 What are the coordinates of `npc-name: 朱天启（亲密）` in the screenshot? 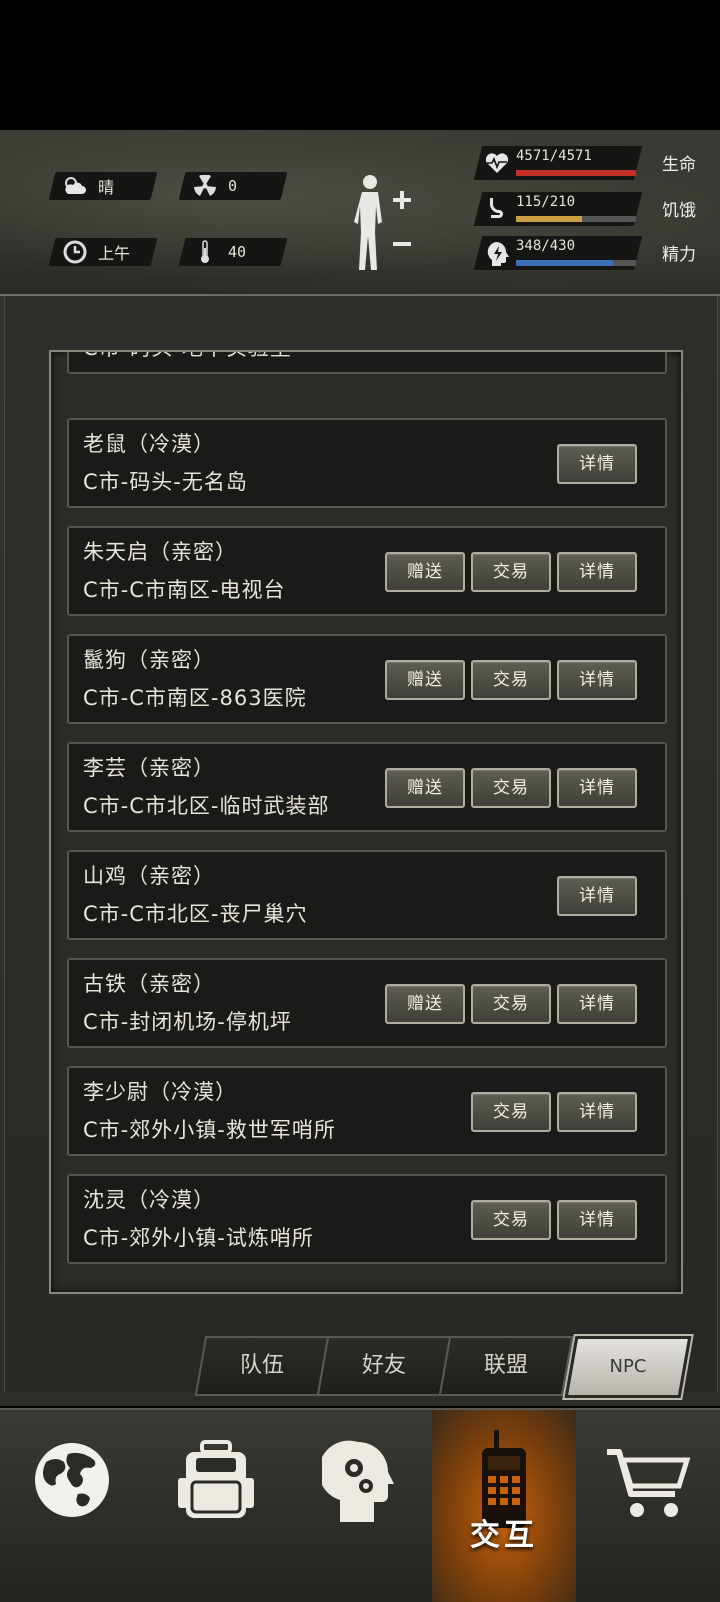 It's located at (160, 552).